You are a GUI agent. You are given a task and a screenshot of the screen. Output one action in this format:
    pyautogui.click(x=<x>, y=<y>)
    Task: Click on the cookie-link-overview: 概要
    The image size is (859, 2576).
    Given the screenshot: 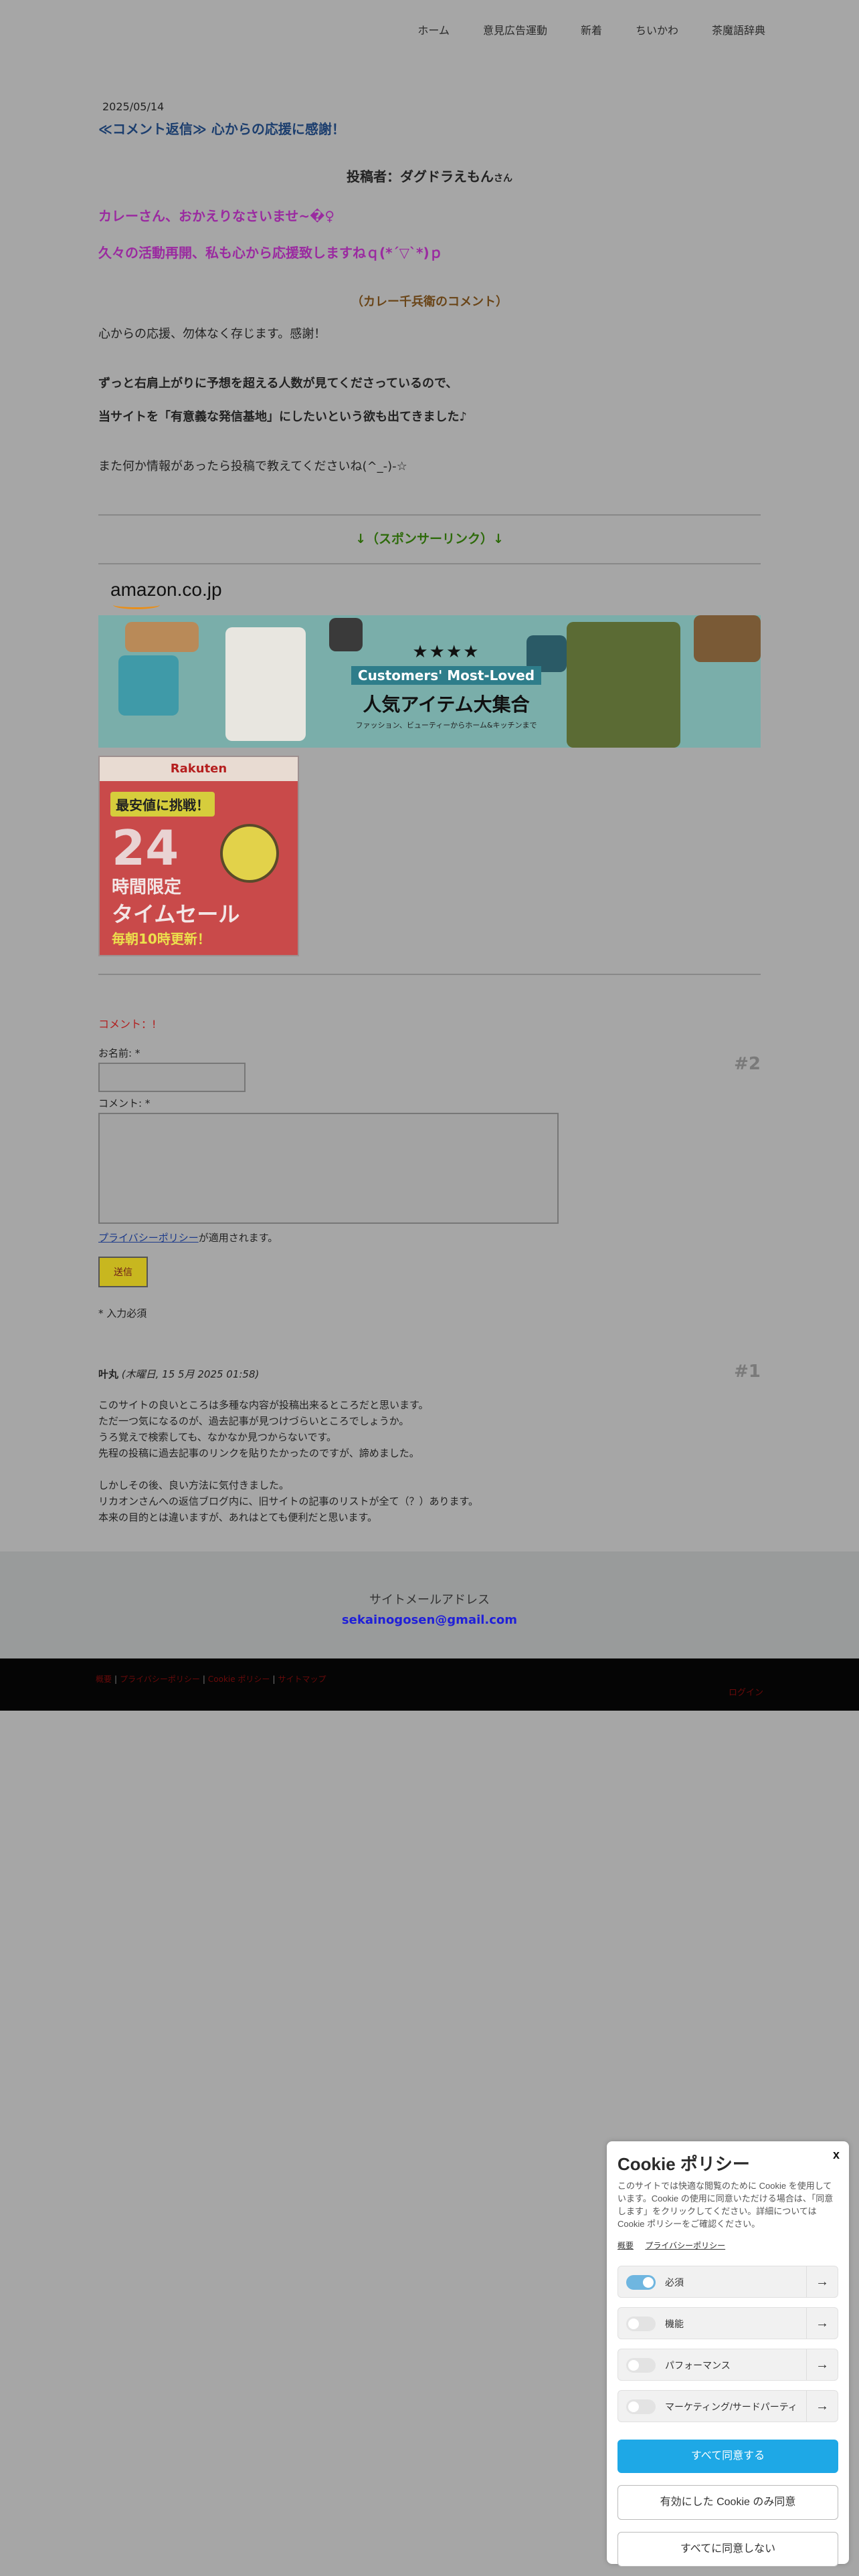 What is the action you would take?
    pyautogui.click(x=625, y=2246)
    